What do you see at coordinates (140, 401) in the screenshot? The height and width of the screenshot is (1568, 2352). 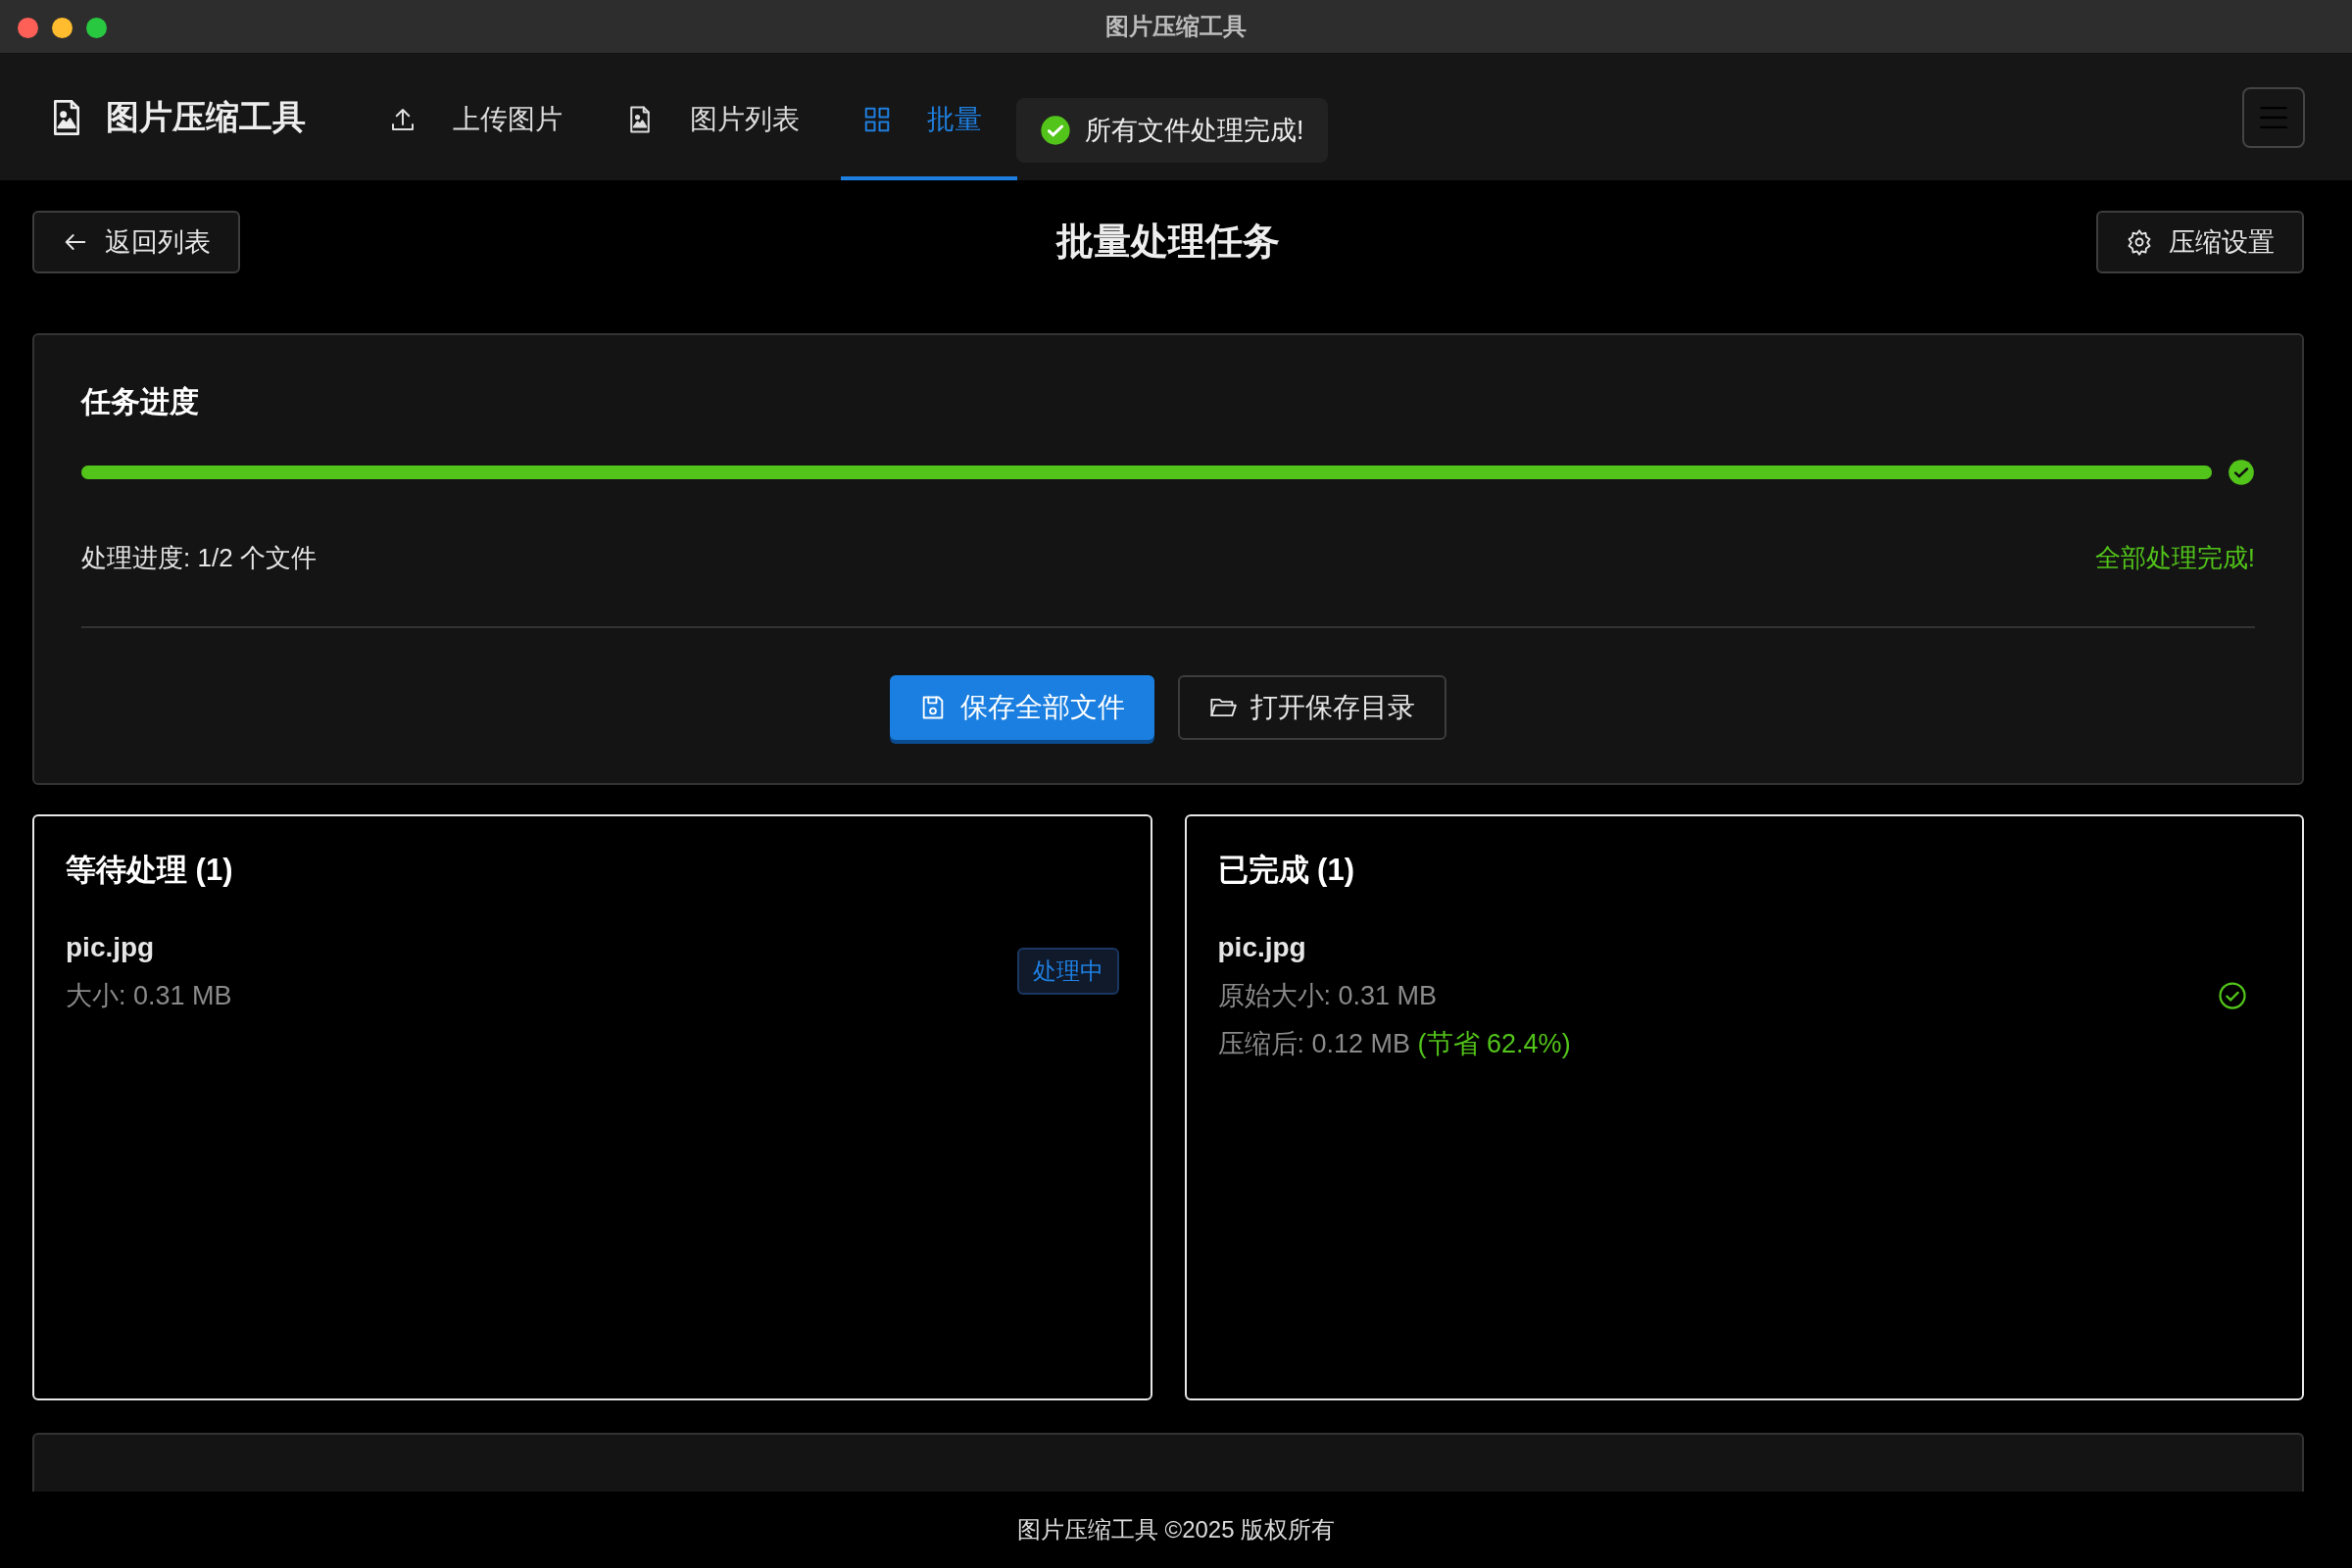 I see `section-title: 任务进度` at bounding box center [140, 401].